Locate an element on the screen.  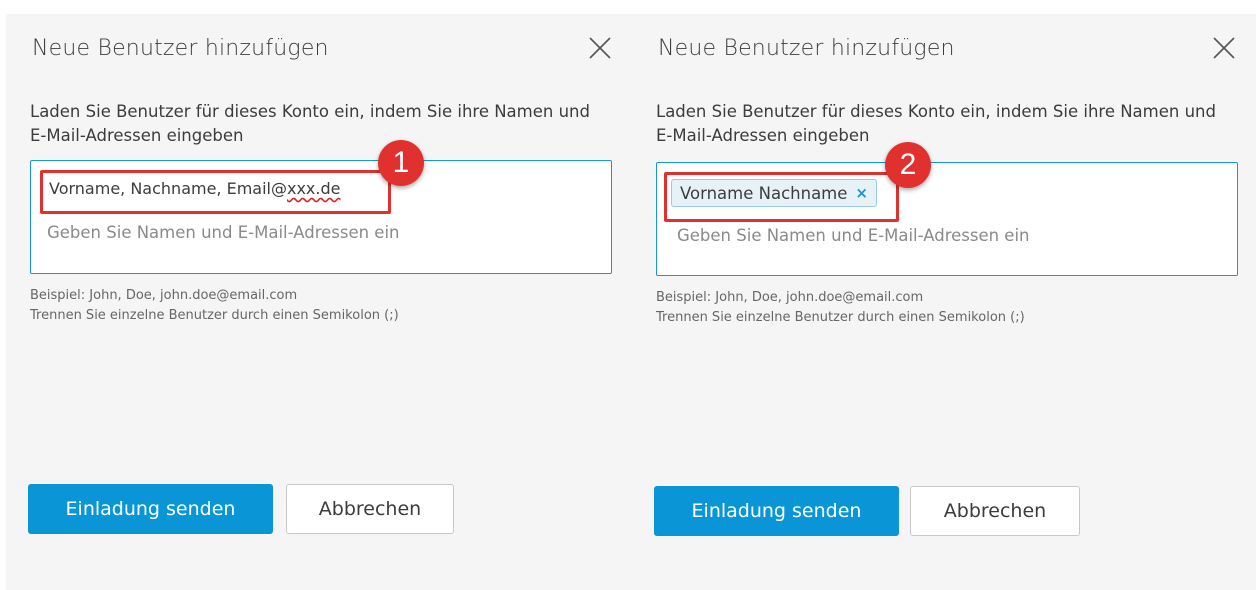
annotation-step-badge-2: 2 is located at coordinates (908, 165).